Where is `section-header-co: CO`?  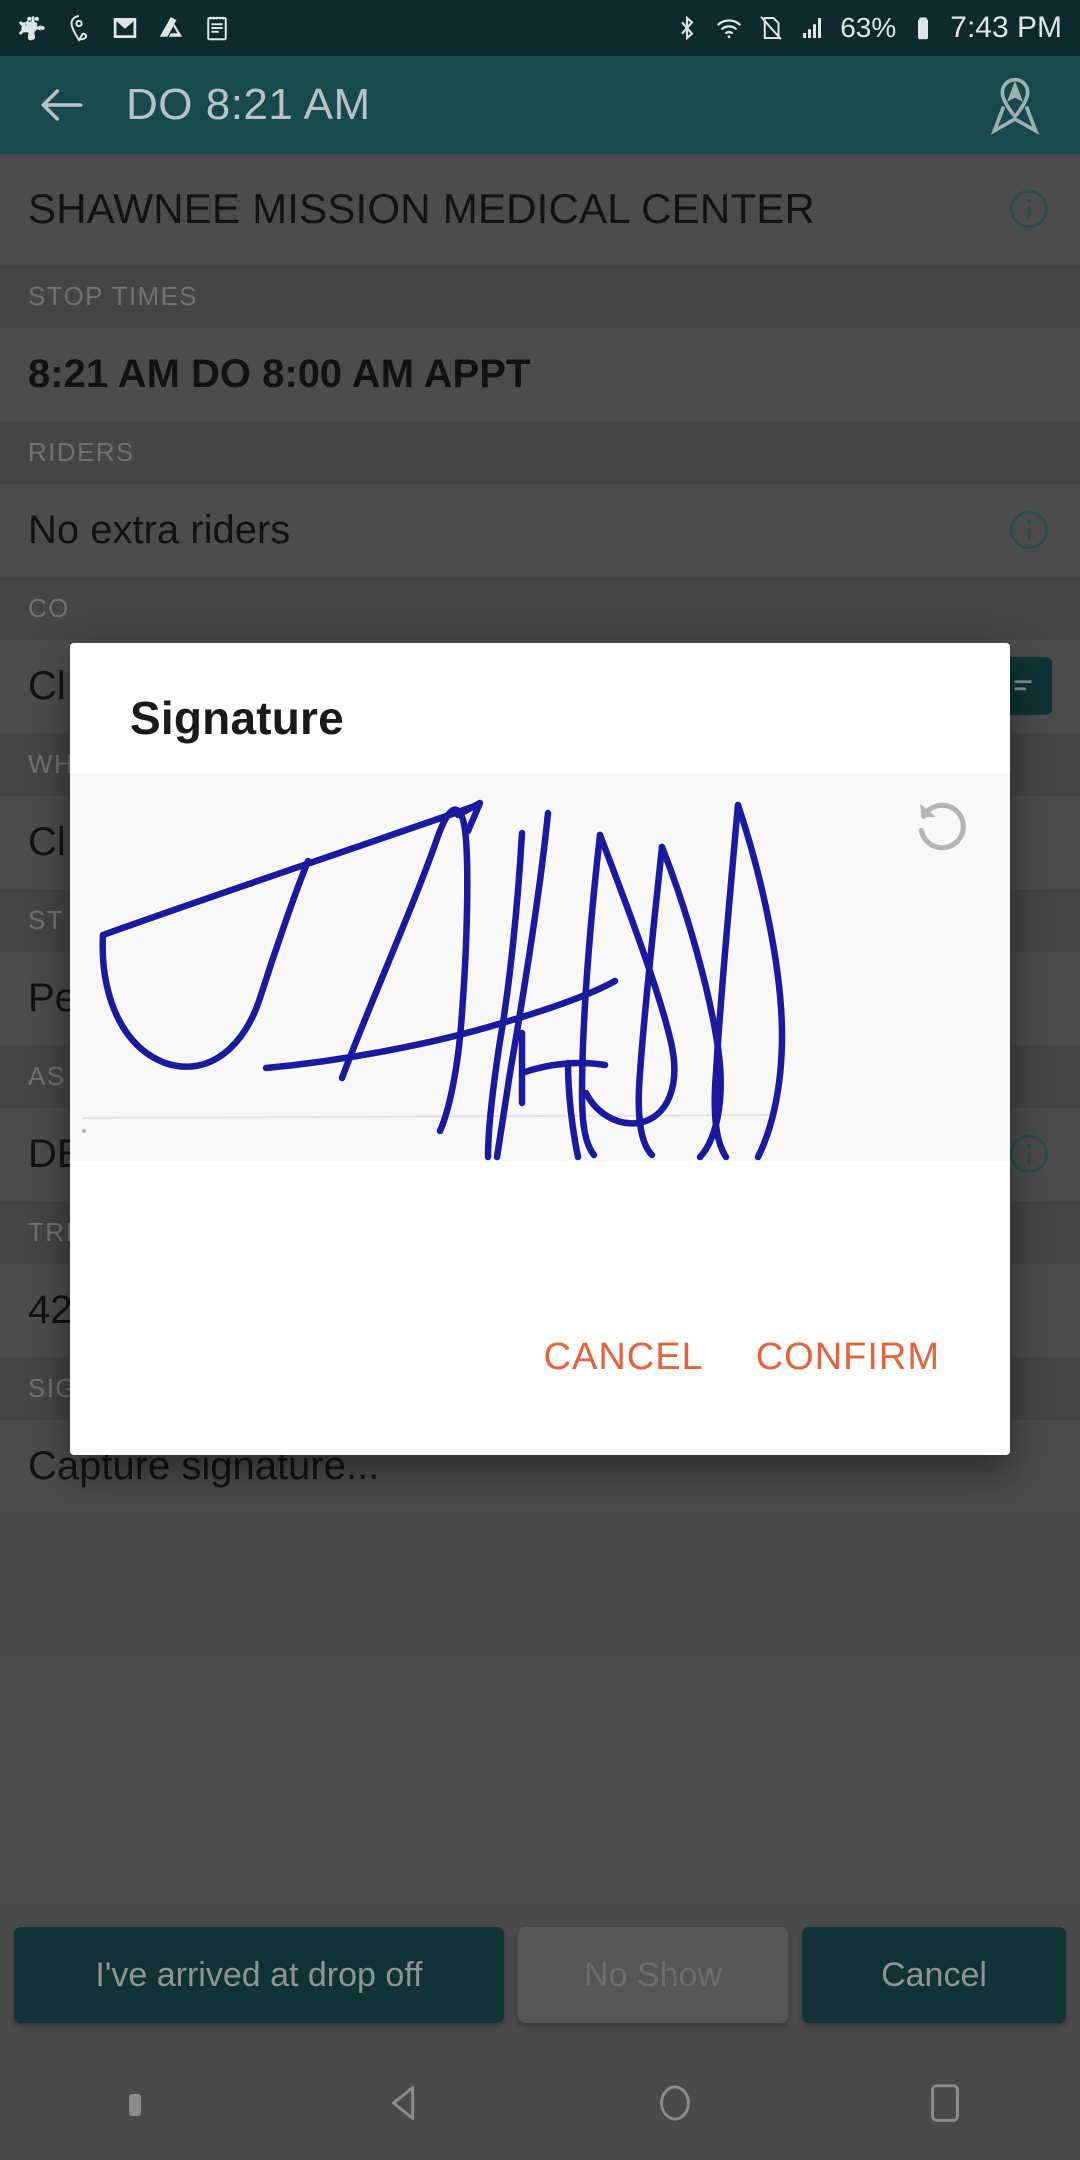
section-header-co: CO is located at coordinates (540, 608).